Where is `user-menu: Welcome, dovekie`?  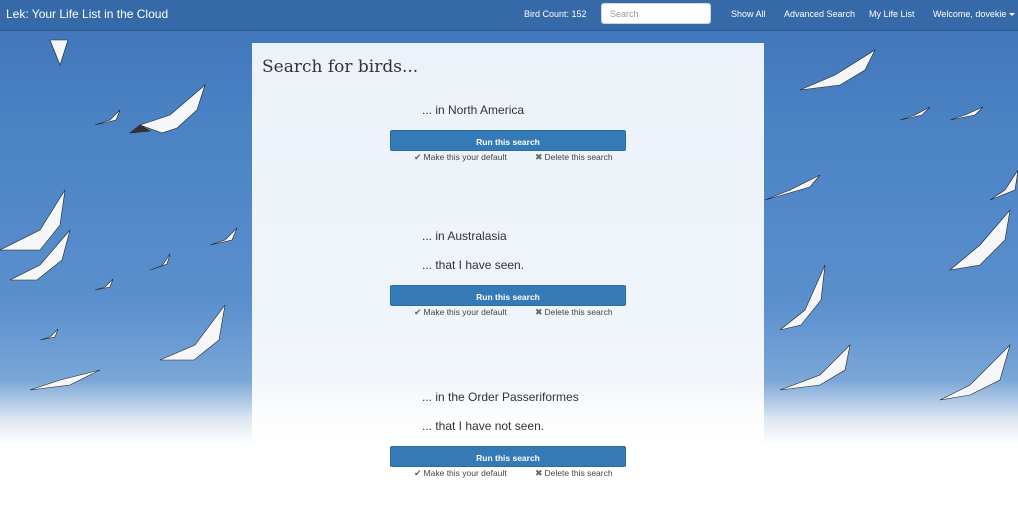
user-menu: Welcome, dovekie is located at coordinates (974, 14).